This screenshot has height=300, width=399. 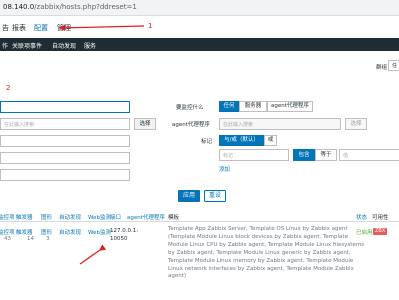 What do you see at coordinates (115, 217) in the screenshot?
I see `th-interface: 接口` at bounding box center [115, 217].